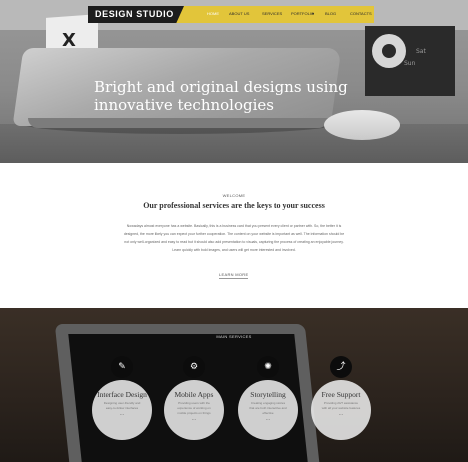 The height and width of the screenshot is (462, 468). What do you see at coordinates (362, 125) in the screenshot?
I see `mouse-image` at bounding box center [362, 125].